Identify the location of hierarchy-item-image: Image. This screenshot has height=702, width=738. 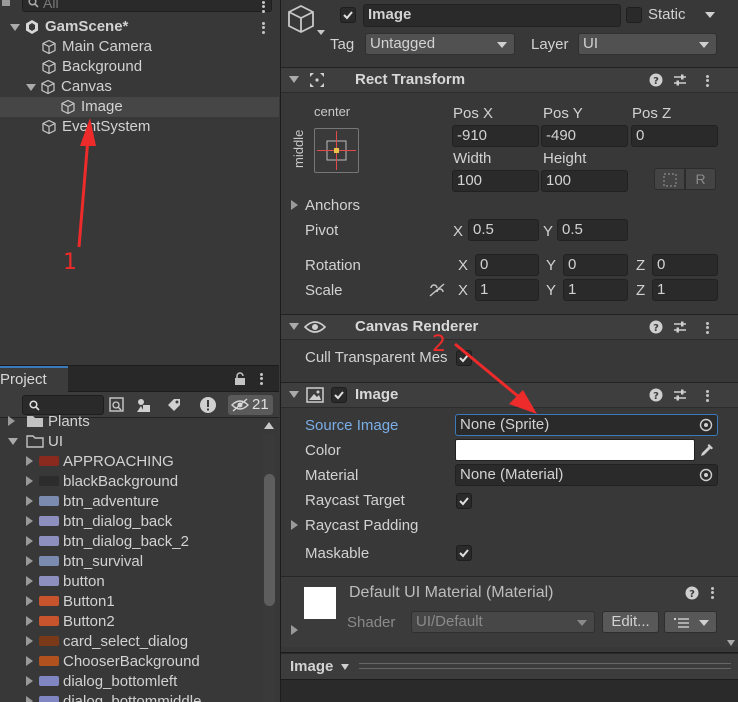
(139, 107).